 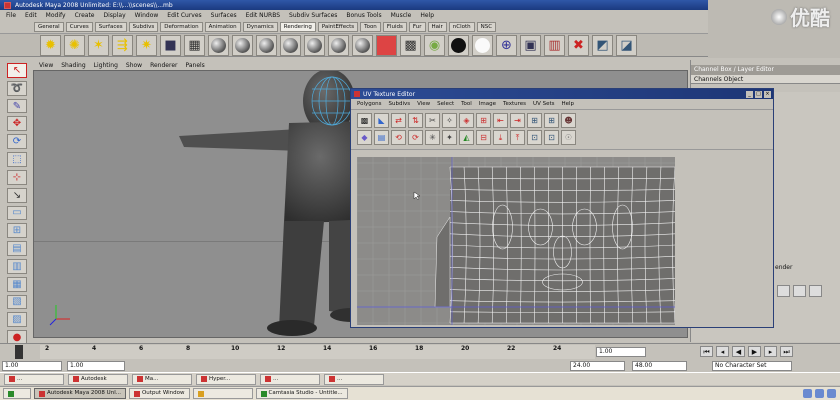 What do you see at coordinates (85, 15) in the screenshot?
I see `menu-create: Create` at bounding box center [85, 15].